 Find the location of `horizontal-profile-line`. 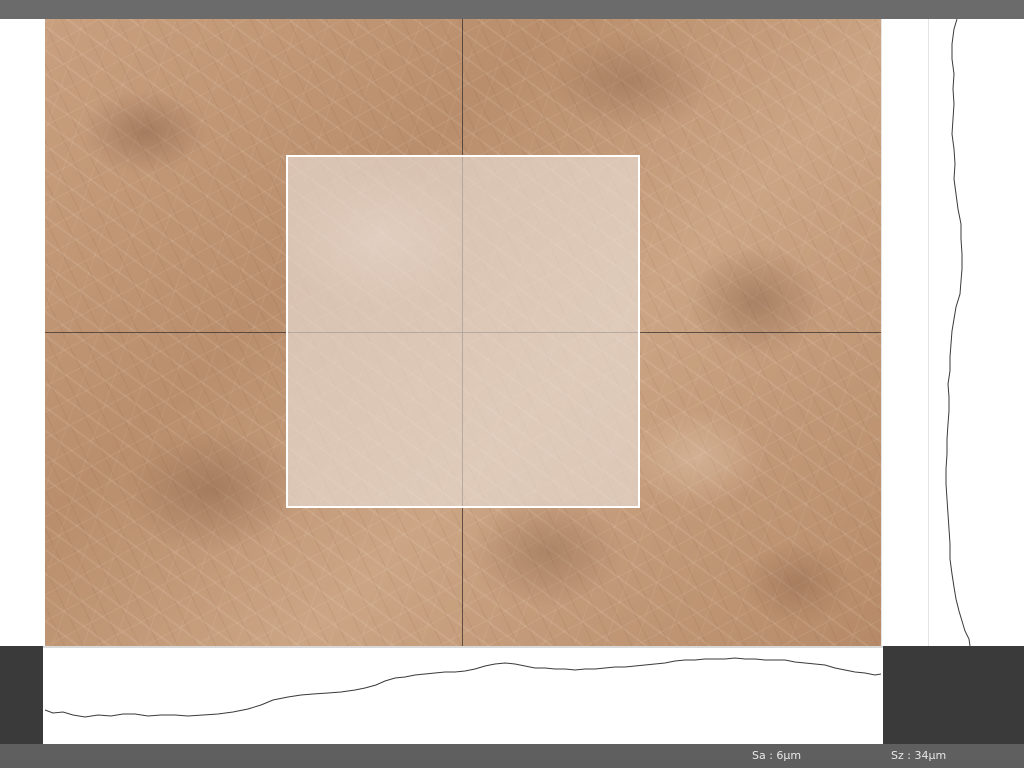

horizontal-profile-line is located at coordinates (463, 687).